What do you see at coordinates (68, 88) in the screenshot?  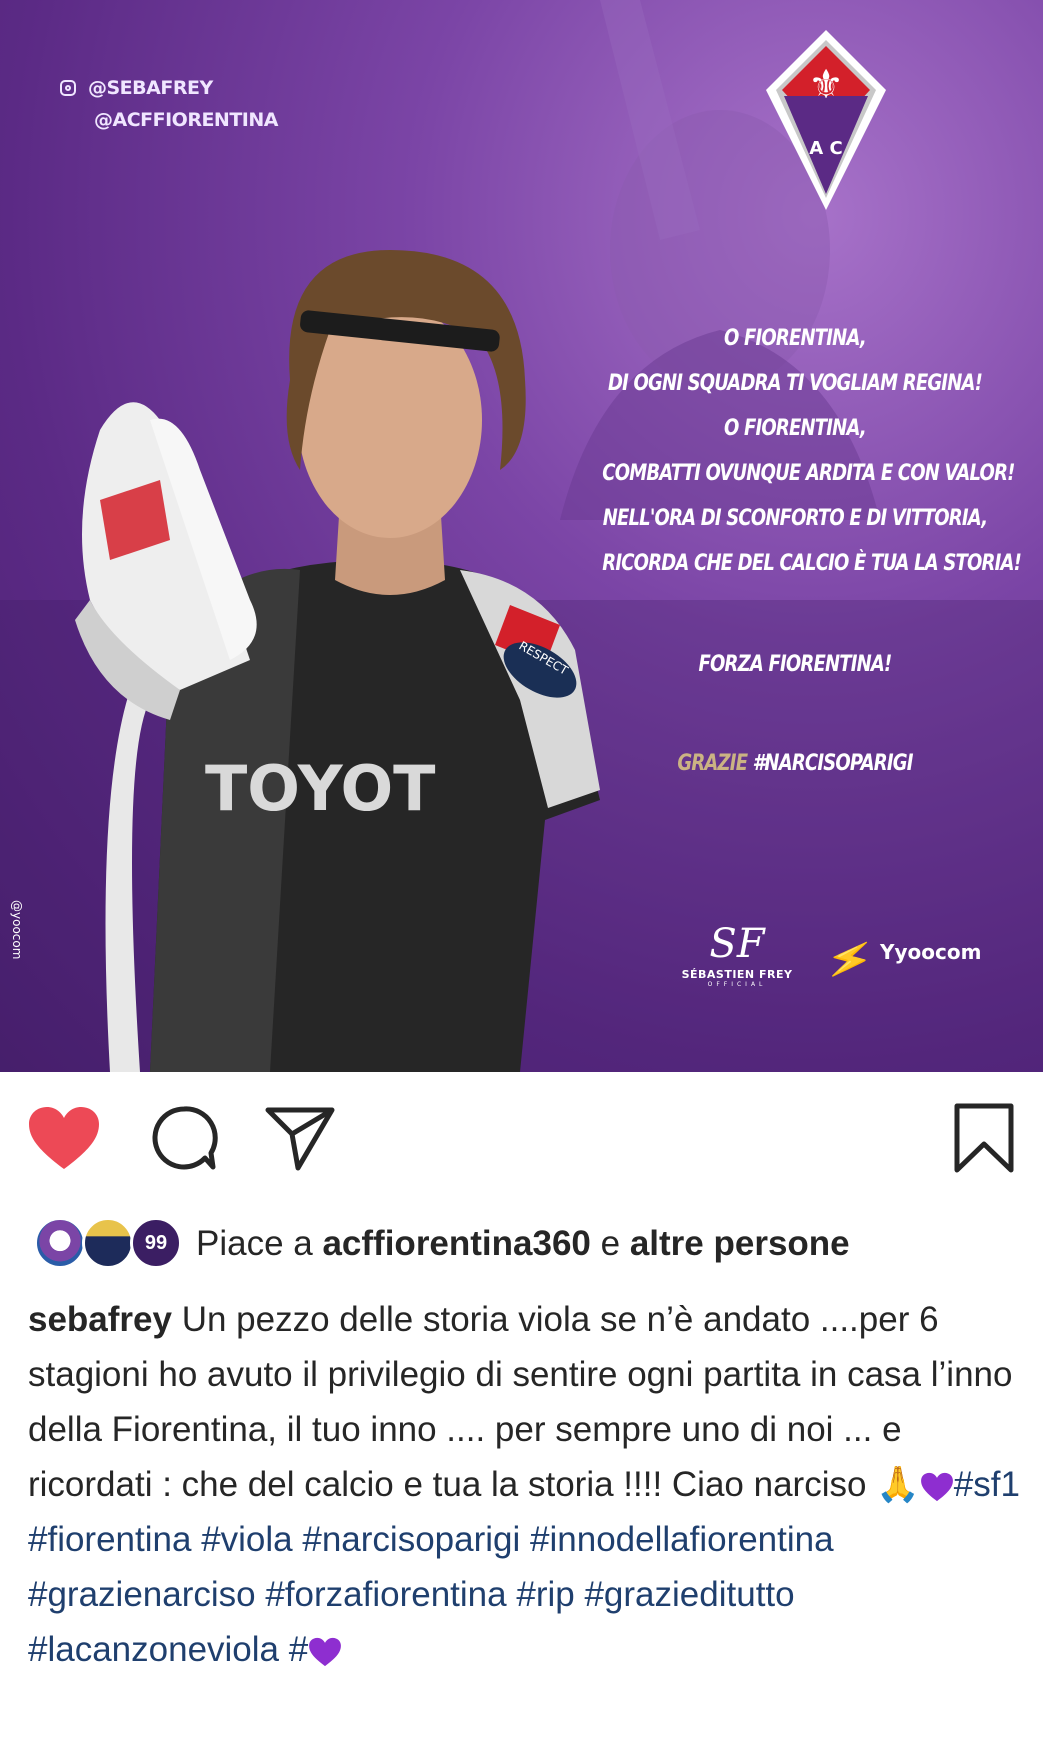 I see `instagram-icon` at bounding box center [68, 88].